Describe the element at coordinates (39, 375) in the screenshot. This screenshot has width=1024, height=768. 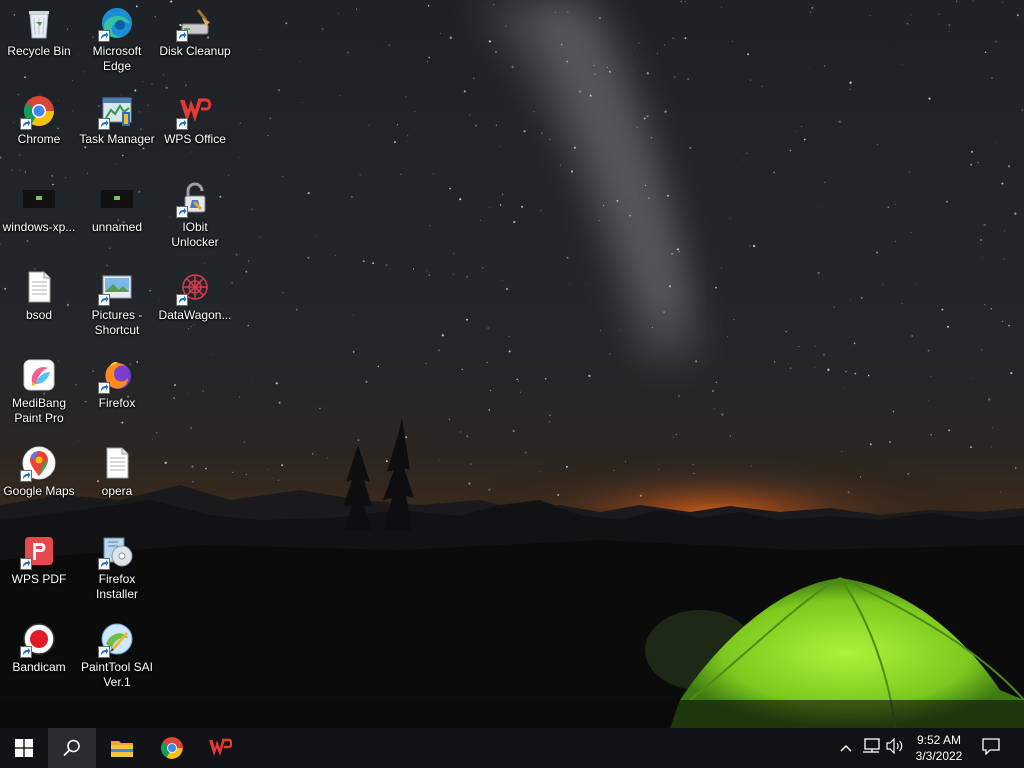
I see `medibang-icon` at that location.